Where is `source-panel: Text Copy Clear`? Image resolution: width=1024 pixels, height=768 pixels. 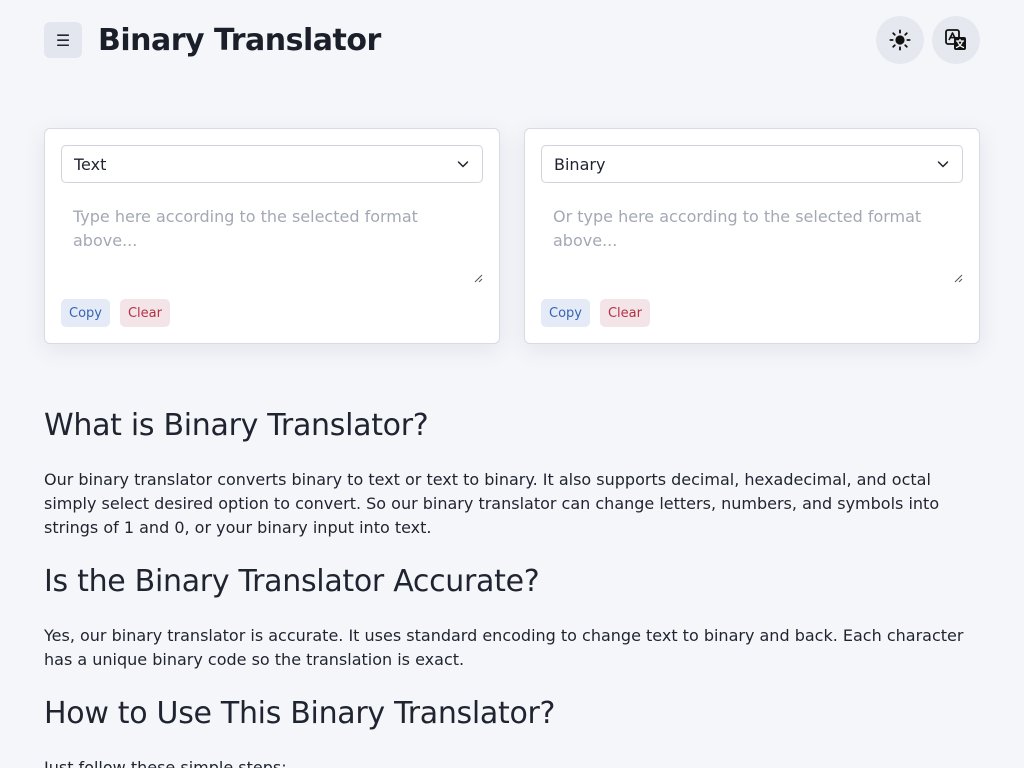 source-panel: Text Copy Clear is located at coordinates (272, 236).